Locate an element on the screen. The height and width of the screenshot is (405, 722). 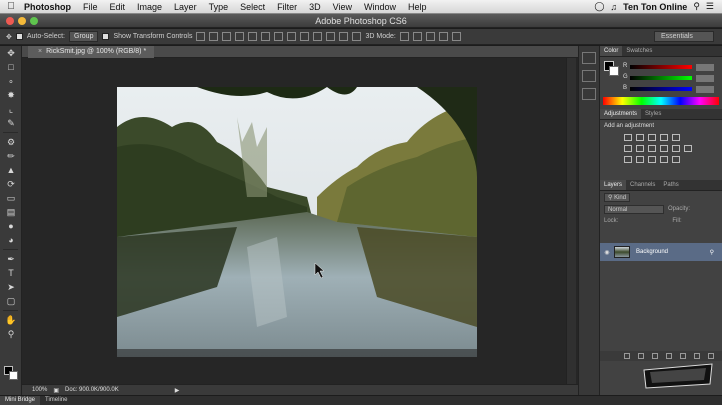
distribute-left-icon is located at coordinates (318, 36).